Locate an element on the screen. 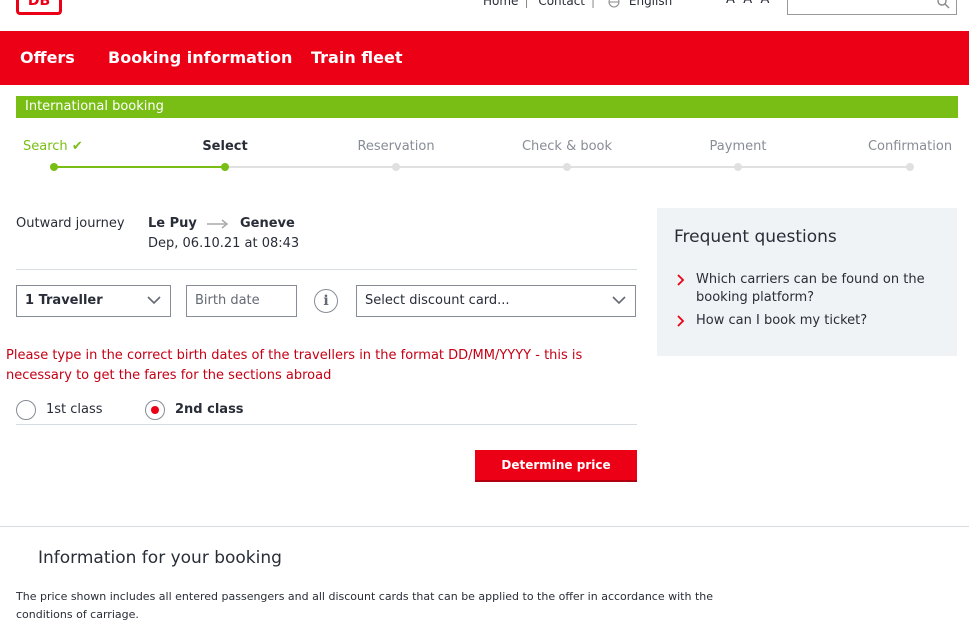 The image size is (969, 633). journey-origin: Le Puy is located at coordinates (172, 223).